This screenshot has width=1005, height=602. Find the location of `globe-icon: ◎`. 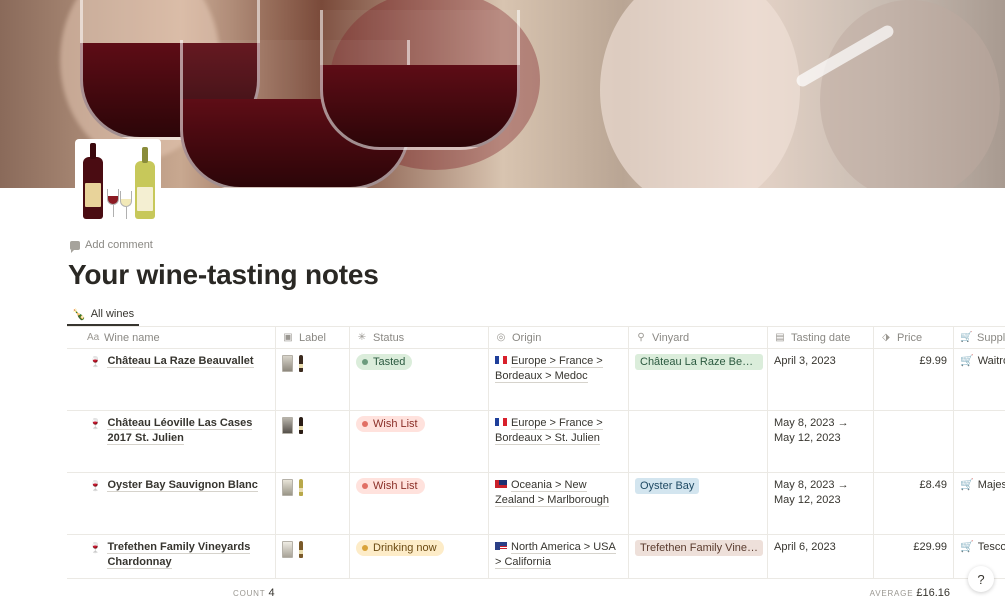

globe-icon: ◎ is located at coordinates (501, 337).